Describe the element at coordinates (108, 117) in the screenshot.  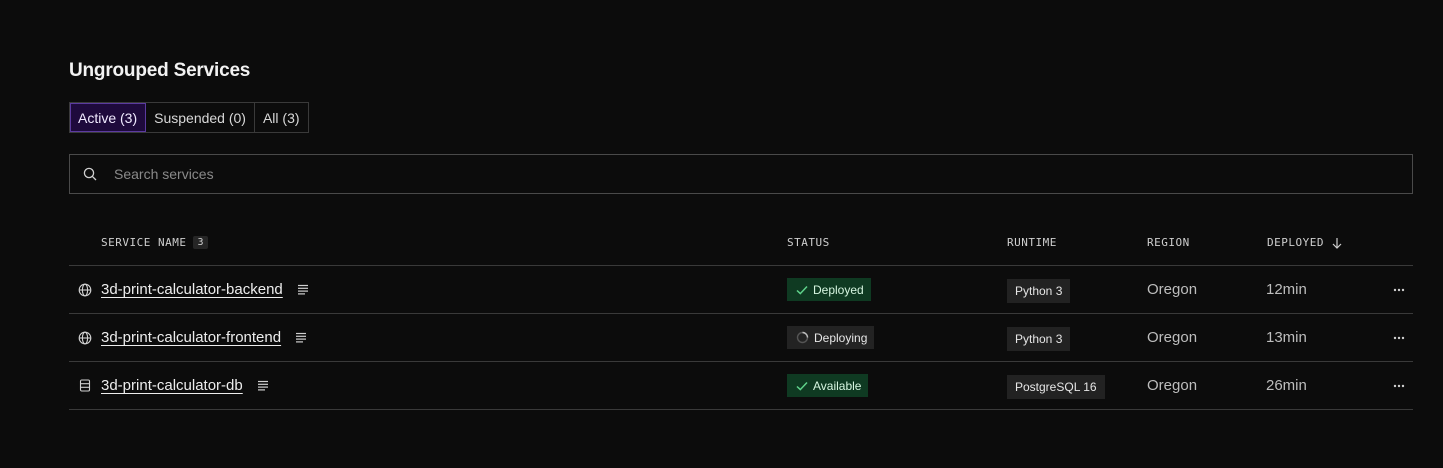
I see `tab-active: Active (3)` at that location.